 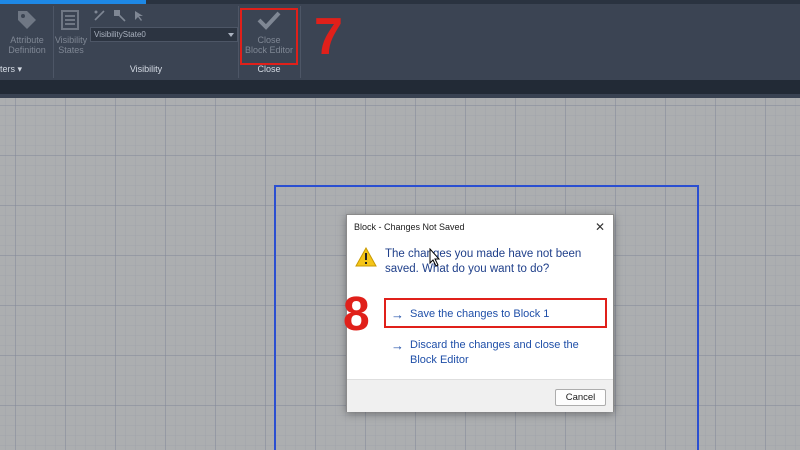 What do you see at coordinates (70, 20) in the screenshot?
I see `visibility-states-icon` at bounding box center [70, 20].